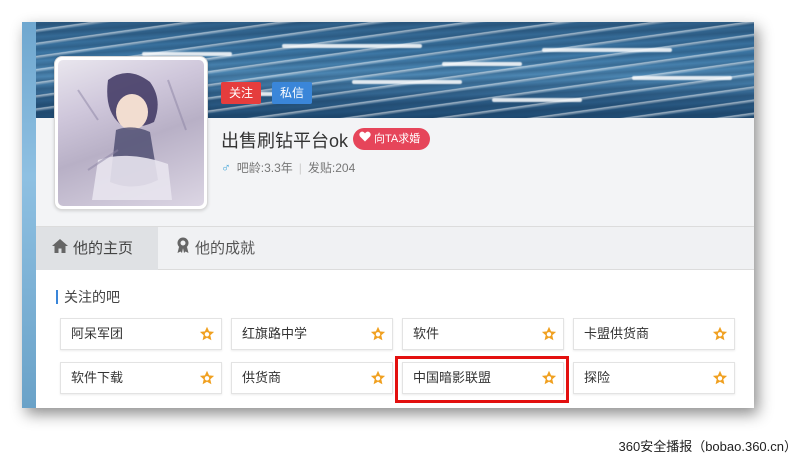 This screenshot has width=809, height=465. What do you see at coordinates (483, 334) in the screenshot?
I see `forum-item: 软件` at bounding box center [483, 334].